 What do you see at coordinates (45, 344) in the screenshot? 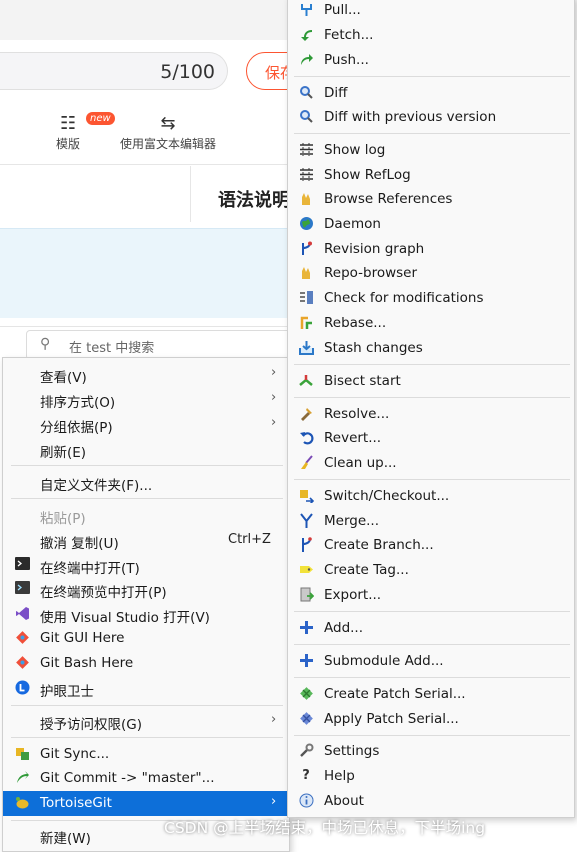
I see `search-icon: ⚲` at bounding box center [45, 344].